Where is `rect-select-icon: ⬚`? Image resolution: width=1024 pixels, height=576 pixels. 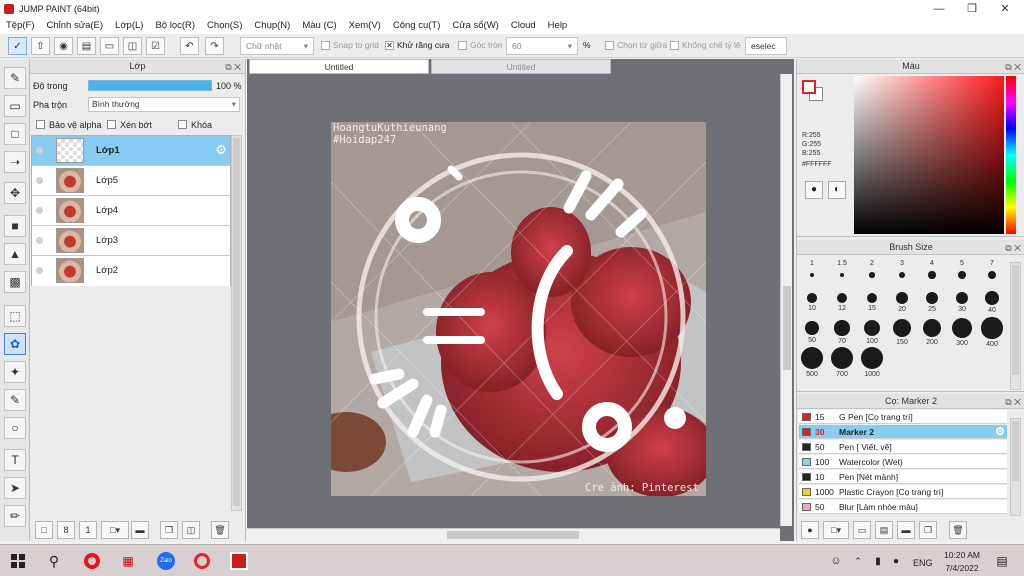 rect-select-icon: ⬚ is located at coordinates (15, 316).